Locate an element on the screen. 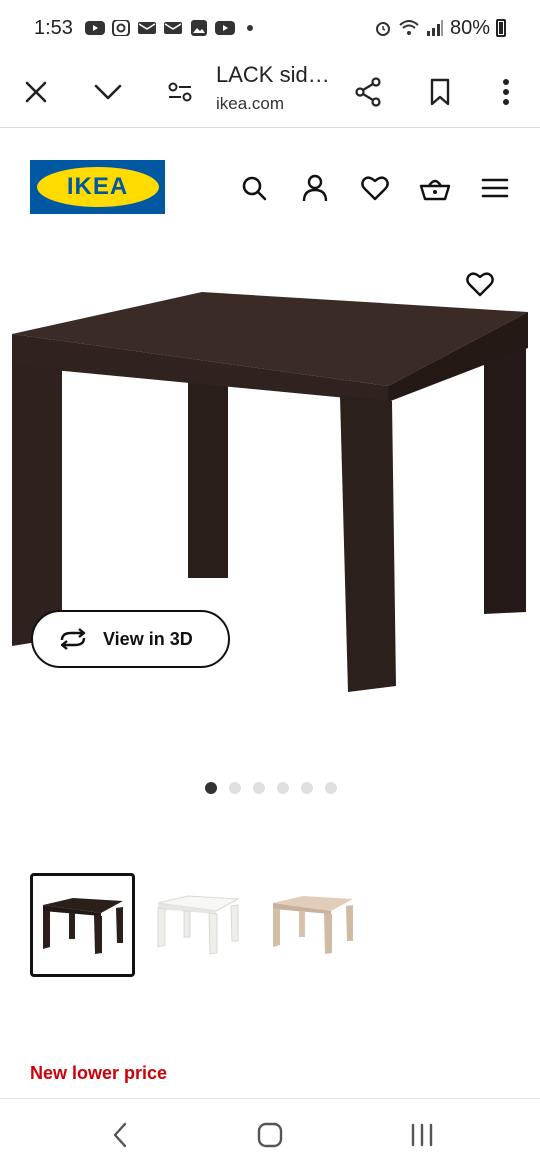 The height and width of the screenshot is (1170, 540). more-vertical-icon is located at coordinates (506, 92).